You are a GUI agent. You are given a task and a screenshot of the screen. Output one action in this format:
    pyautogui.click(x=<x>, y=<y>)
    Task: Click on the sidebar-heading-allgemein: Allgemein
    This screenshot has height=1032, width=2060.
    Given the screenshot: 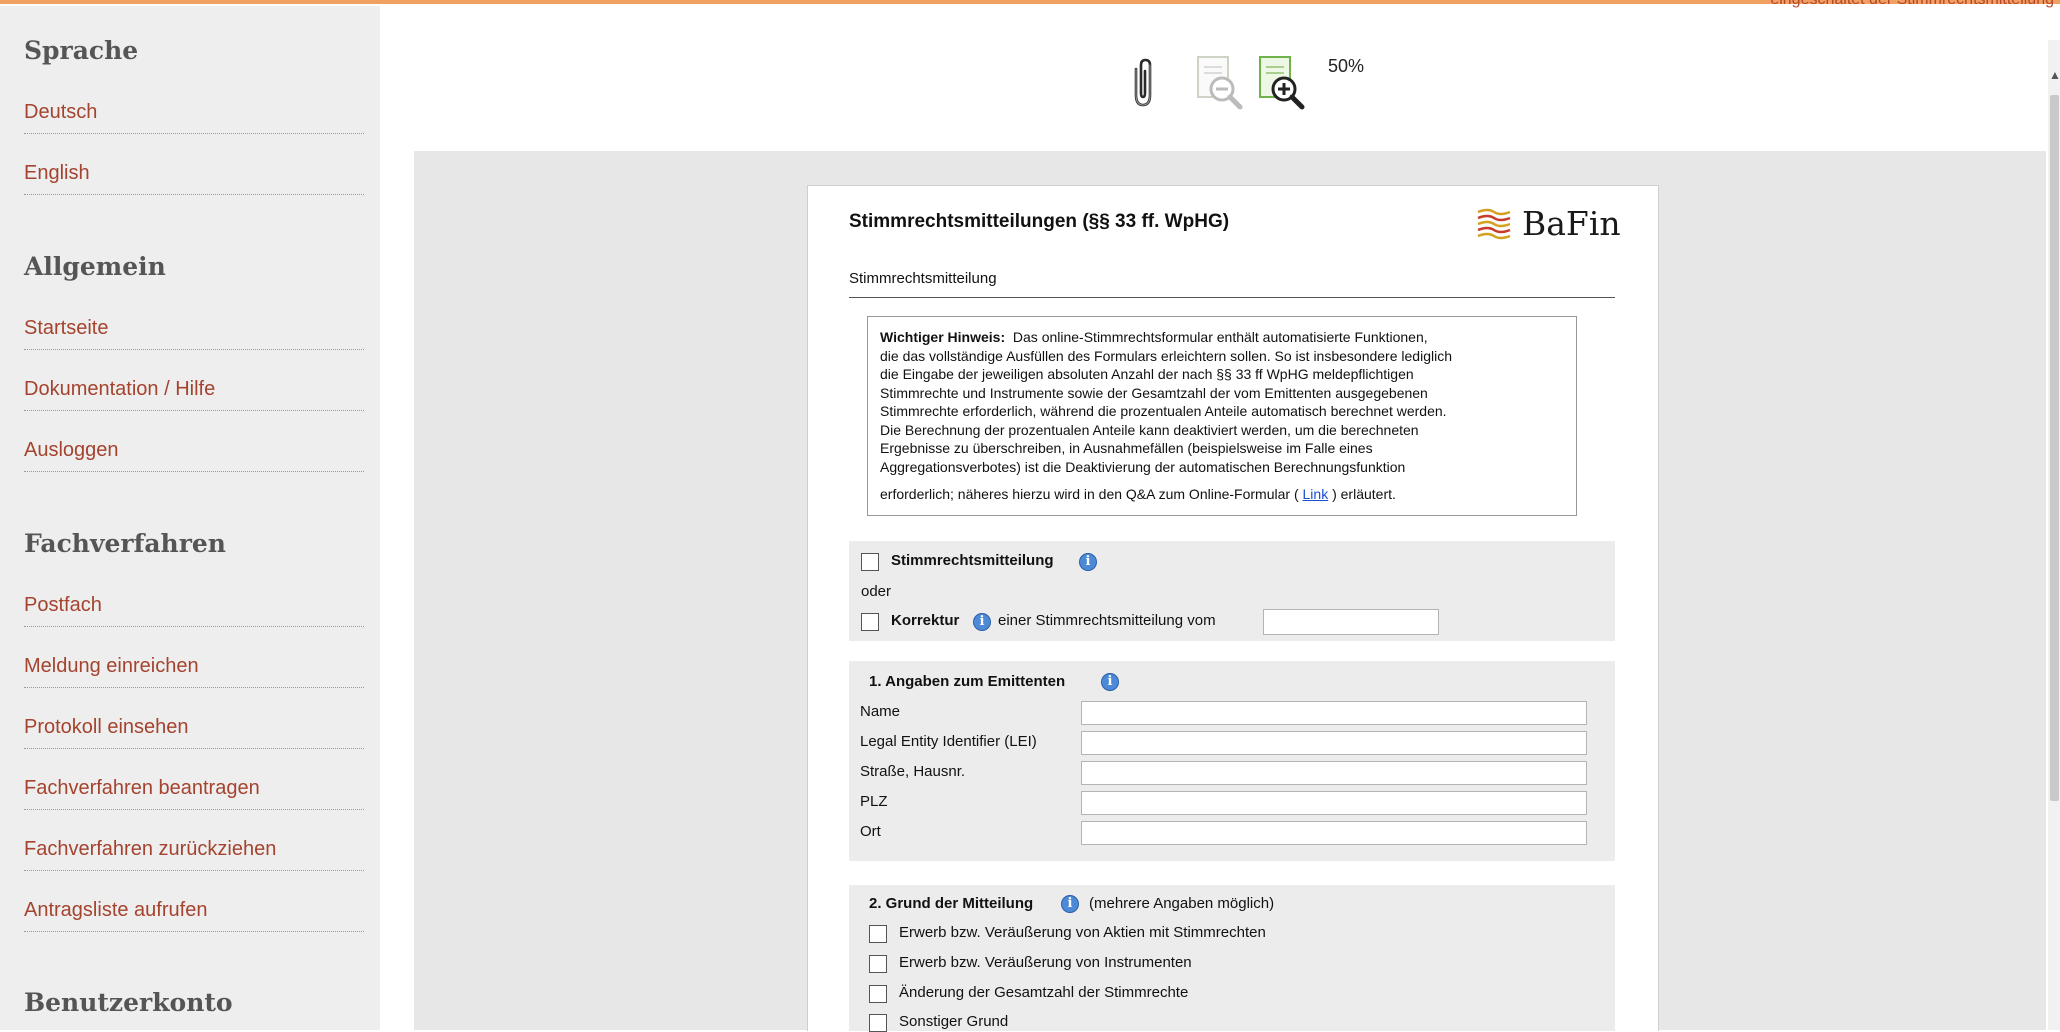 What is the action you would take?
    pyautogui.click(x=95, y=266)
    